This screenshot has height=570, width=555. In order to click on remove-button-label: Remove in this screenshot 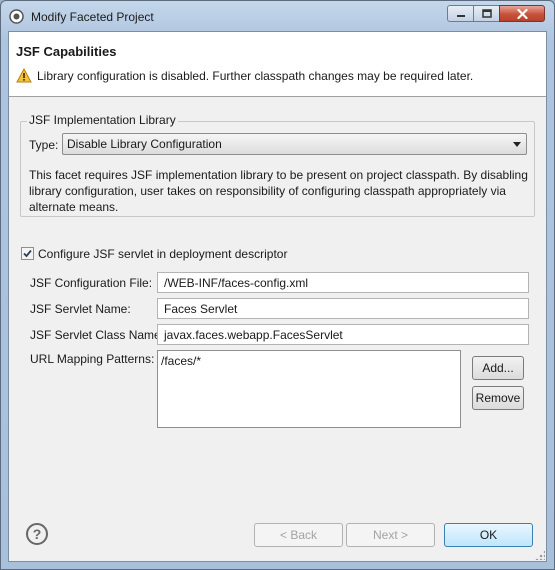, I will do `click(498, 398)`.